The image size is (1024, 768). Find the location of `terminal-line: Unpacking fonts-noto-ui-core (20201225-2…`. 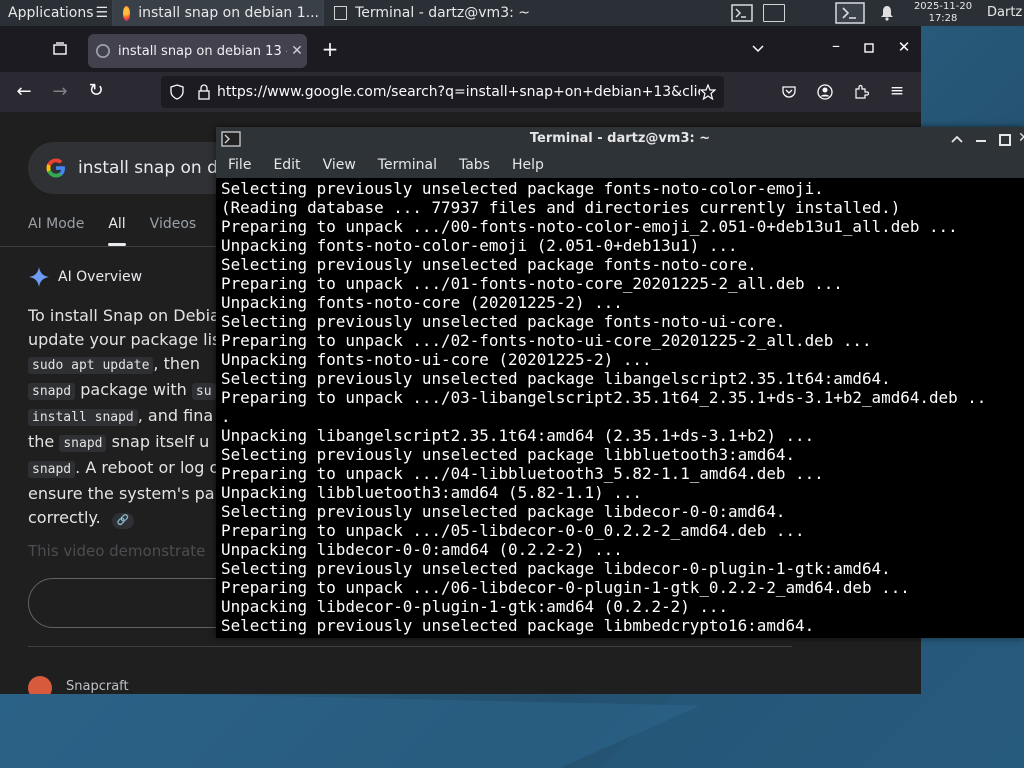

terminal-line: Unpacking fonts-noto-ui-core (20201225-2… is located at coordinates (436, 359).